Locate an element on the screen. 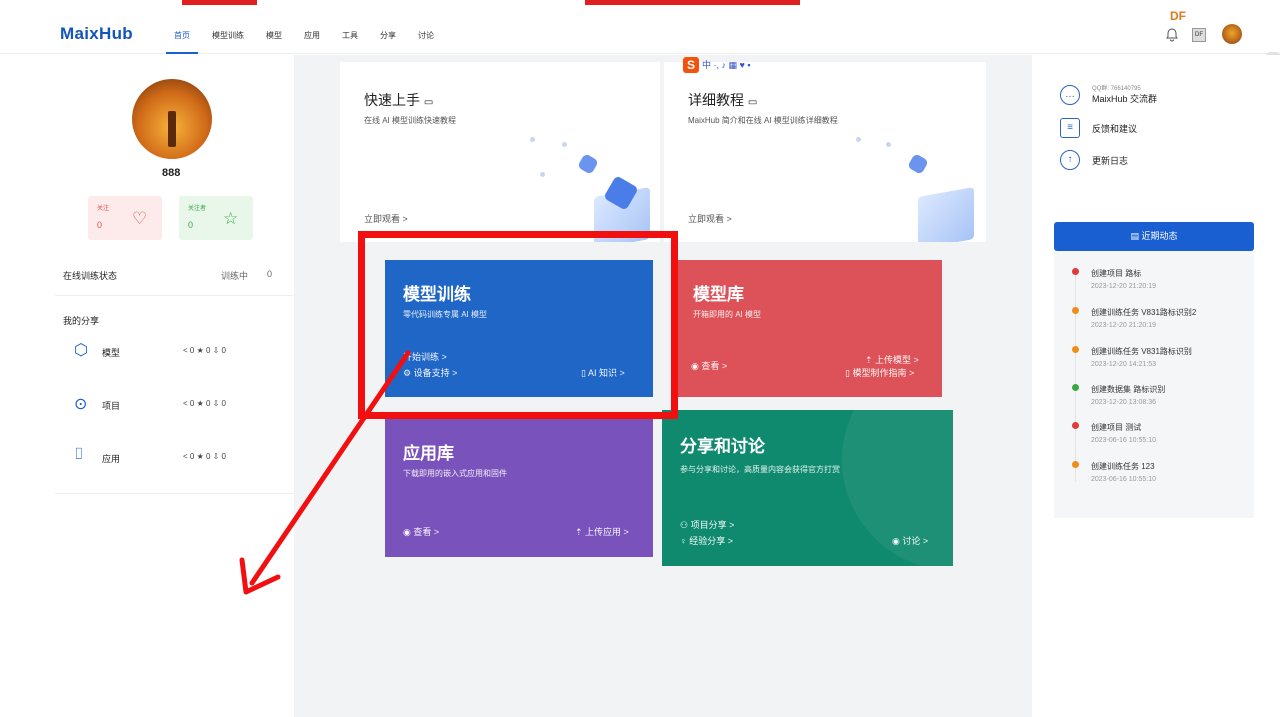 The height and width of the screenshot is (717, 1280). changelog-label: 更新日志 is located at coordinates (1110, 160).